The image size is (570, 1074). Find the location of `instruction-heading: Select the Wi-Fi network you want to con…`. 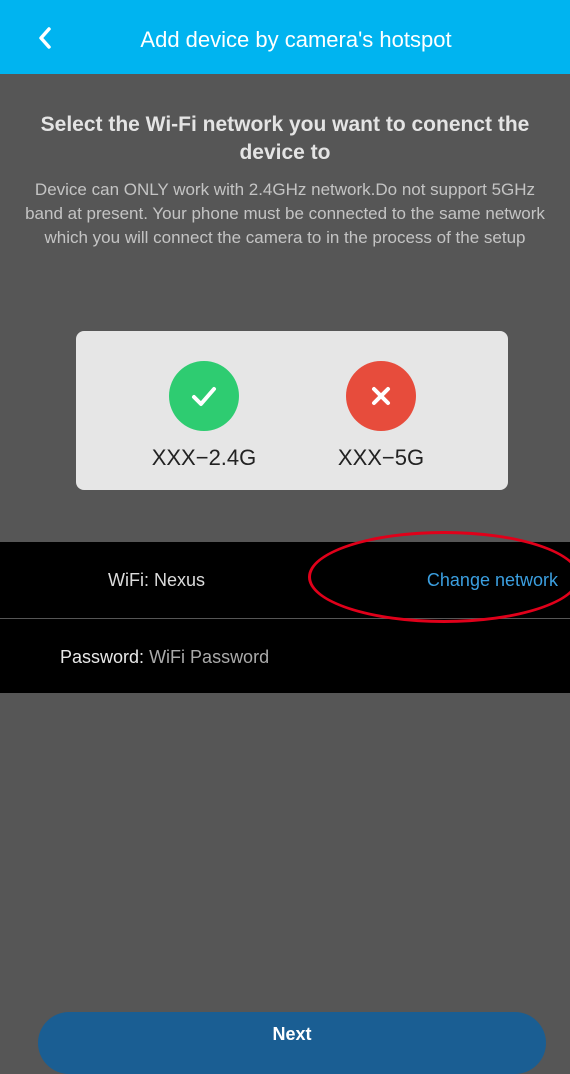

instruction-heading: Select the Wi-Fi network you want to con… is located at coordinates (285, 138).